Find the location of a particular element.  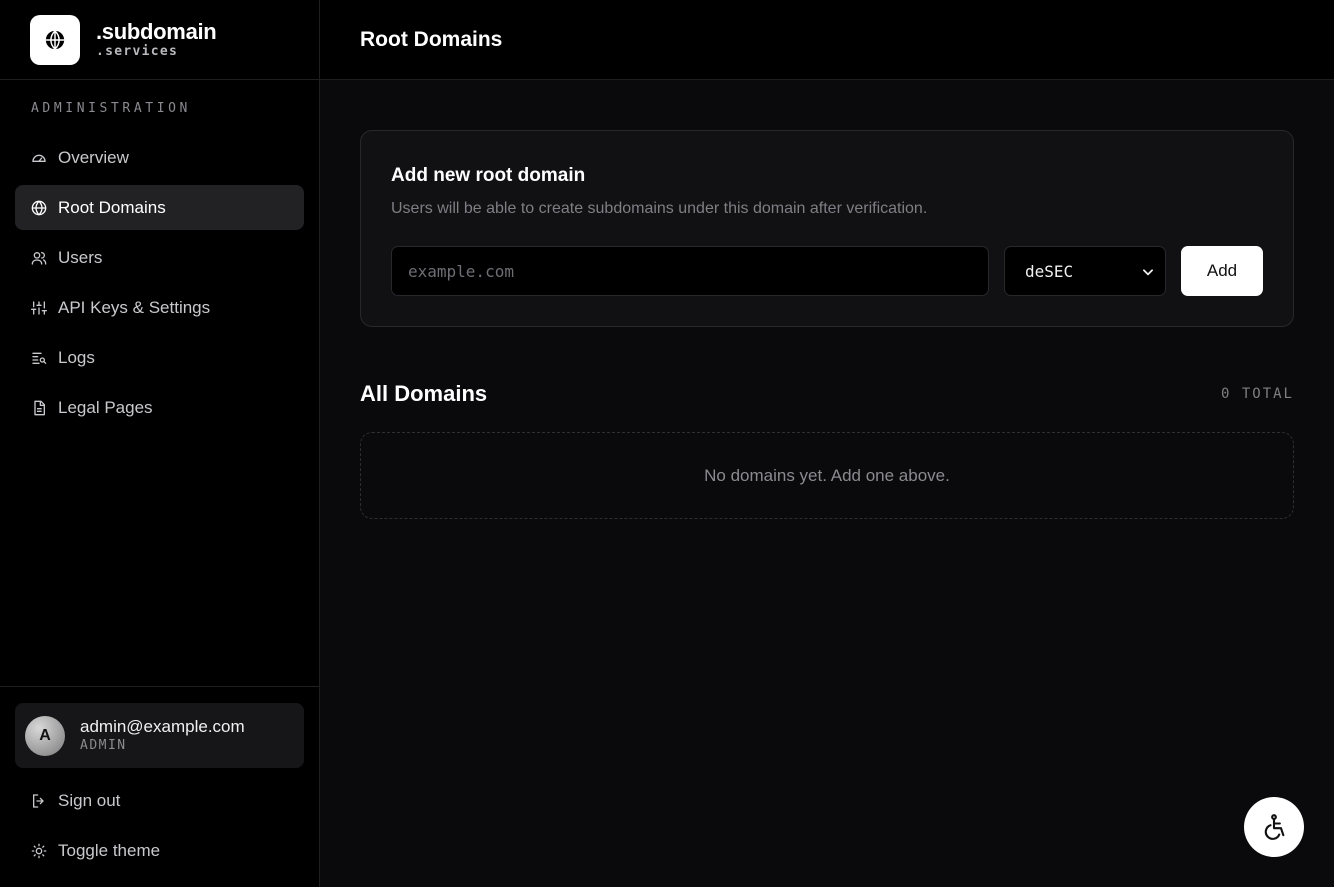

accessibility-button is located at coordinates (1274, 827).